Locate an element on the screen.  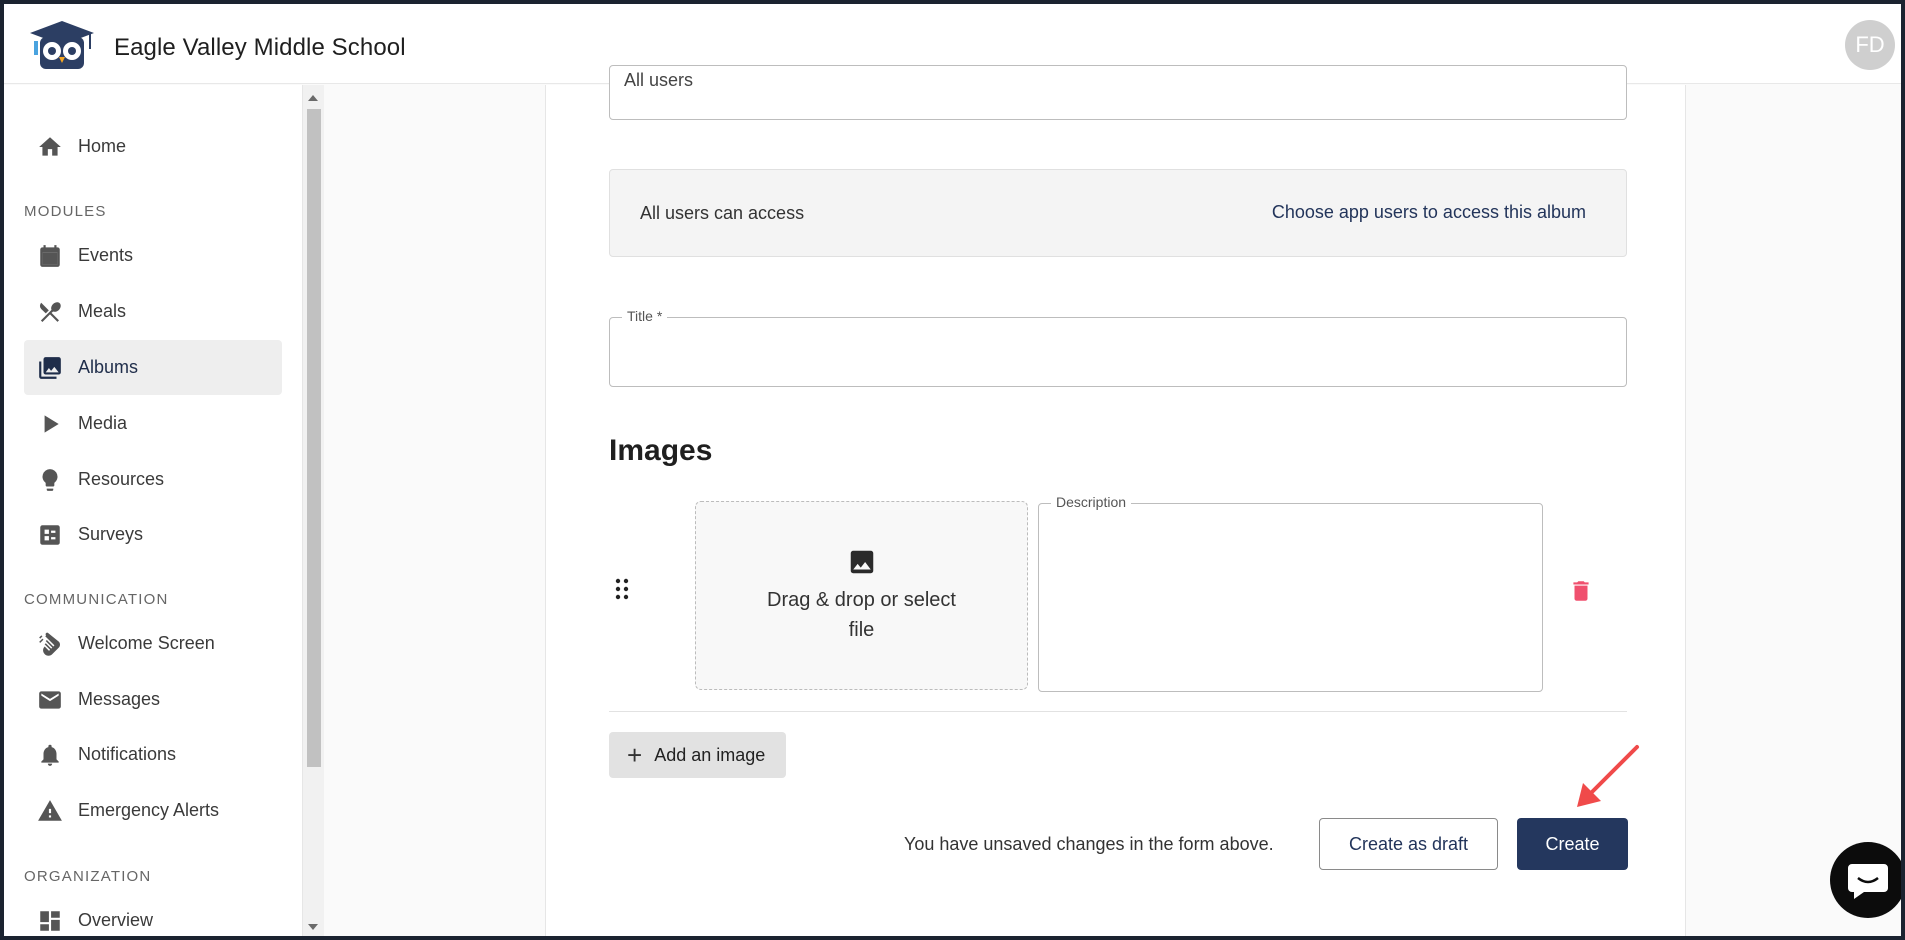
image-dropzone: Drag & drop or select file is located at coordinates (861, 595).